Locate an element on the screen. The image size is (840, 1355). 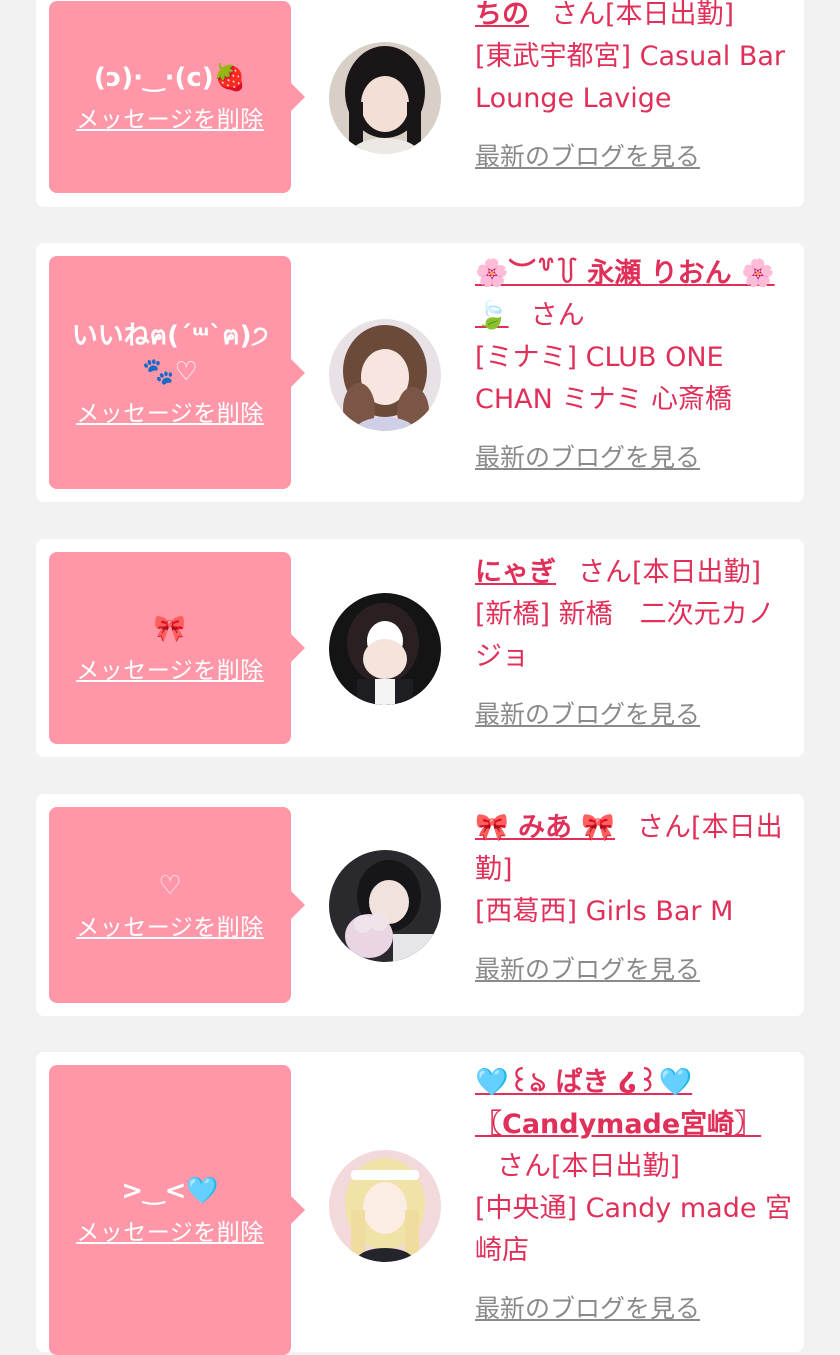
shop-text: [東武宇都宮] Casual Bar Lounge Lavige is located at coordinates (630, 77).